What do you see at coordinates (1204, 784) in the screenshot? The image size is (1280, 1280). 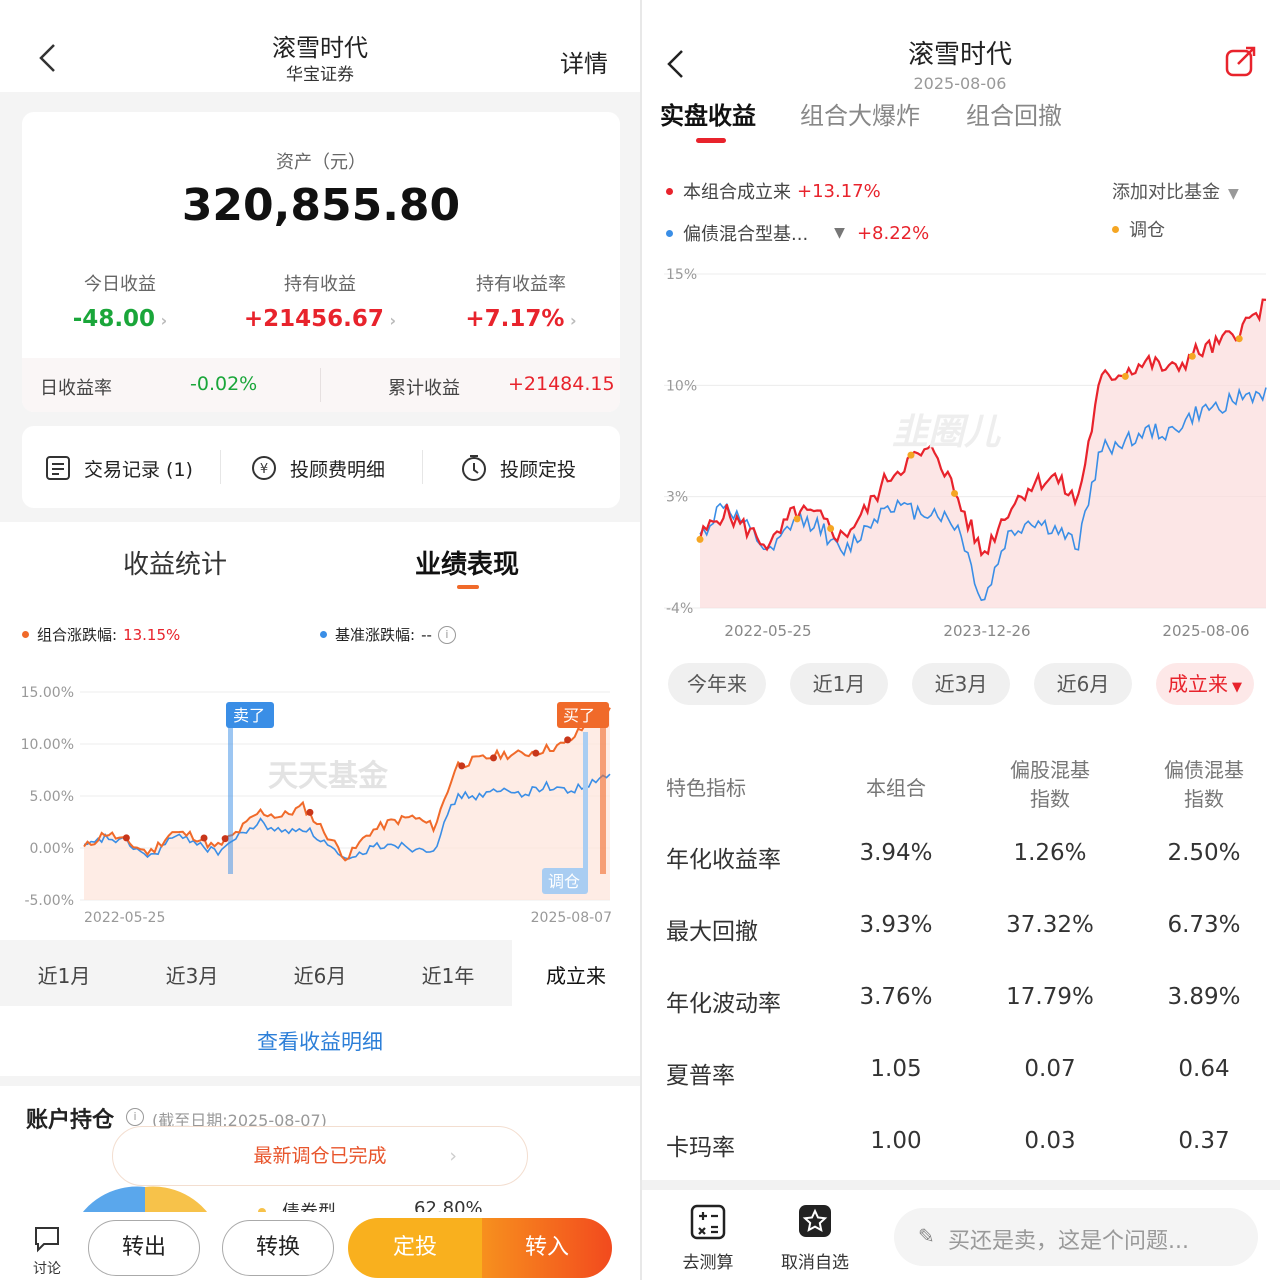 I see `metrics-header-bond-index: 偏债混基 指数` at bounding box center [1204, 784].